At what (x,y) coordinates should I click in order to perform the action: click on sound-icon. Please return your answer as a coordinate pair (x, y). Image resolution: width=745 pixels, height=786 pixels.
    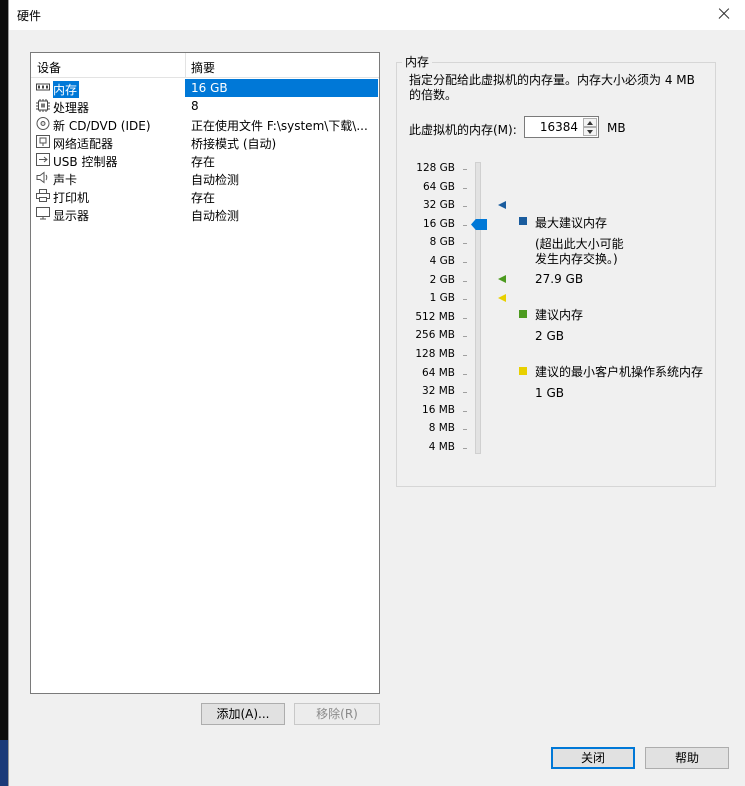
    Looking at the image, I should click on (42, 177).